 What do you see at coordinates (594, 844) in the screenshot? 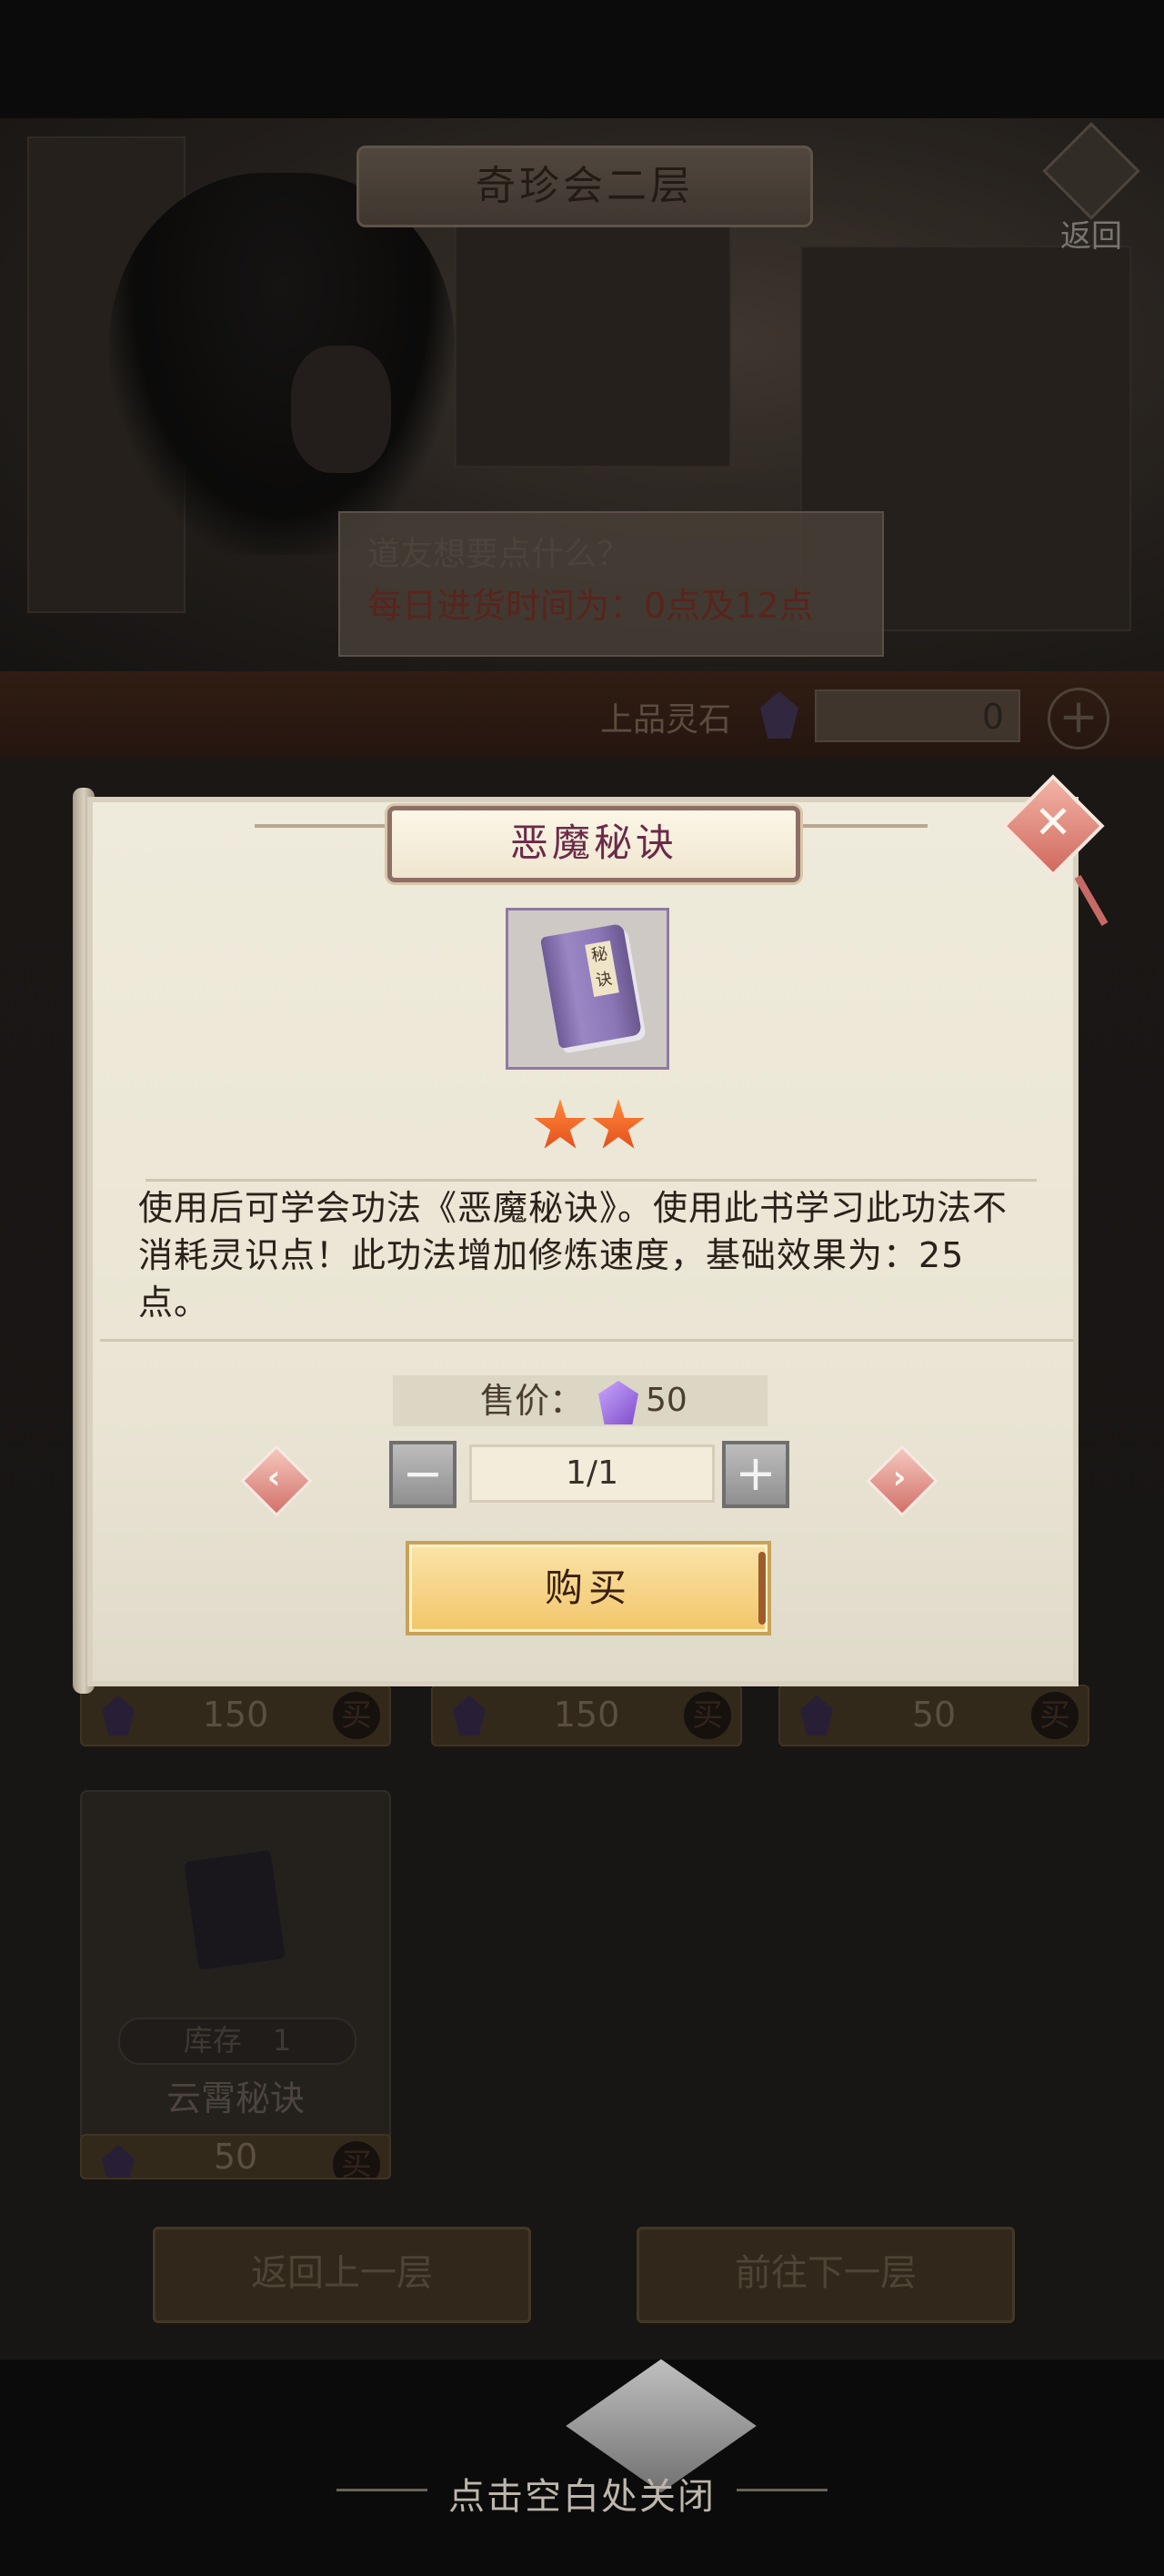
I see `dialog-title: 恶魔秘诀` at bounding box center [594, 844].